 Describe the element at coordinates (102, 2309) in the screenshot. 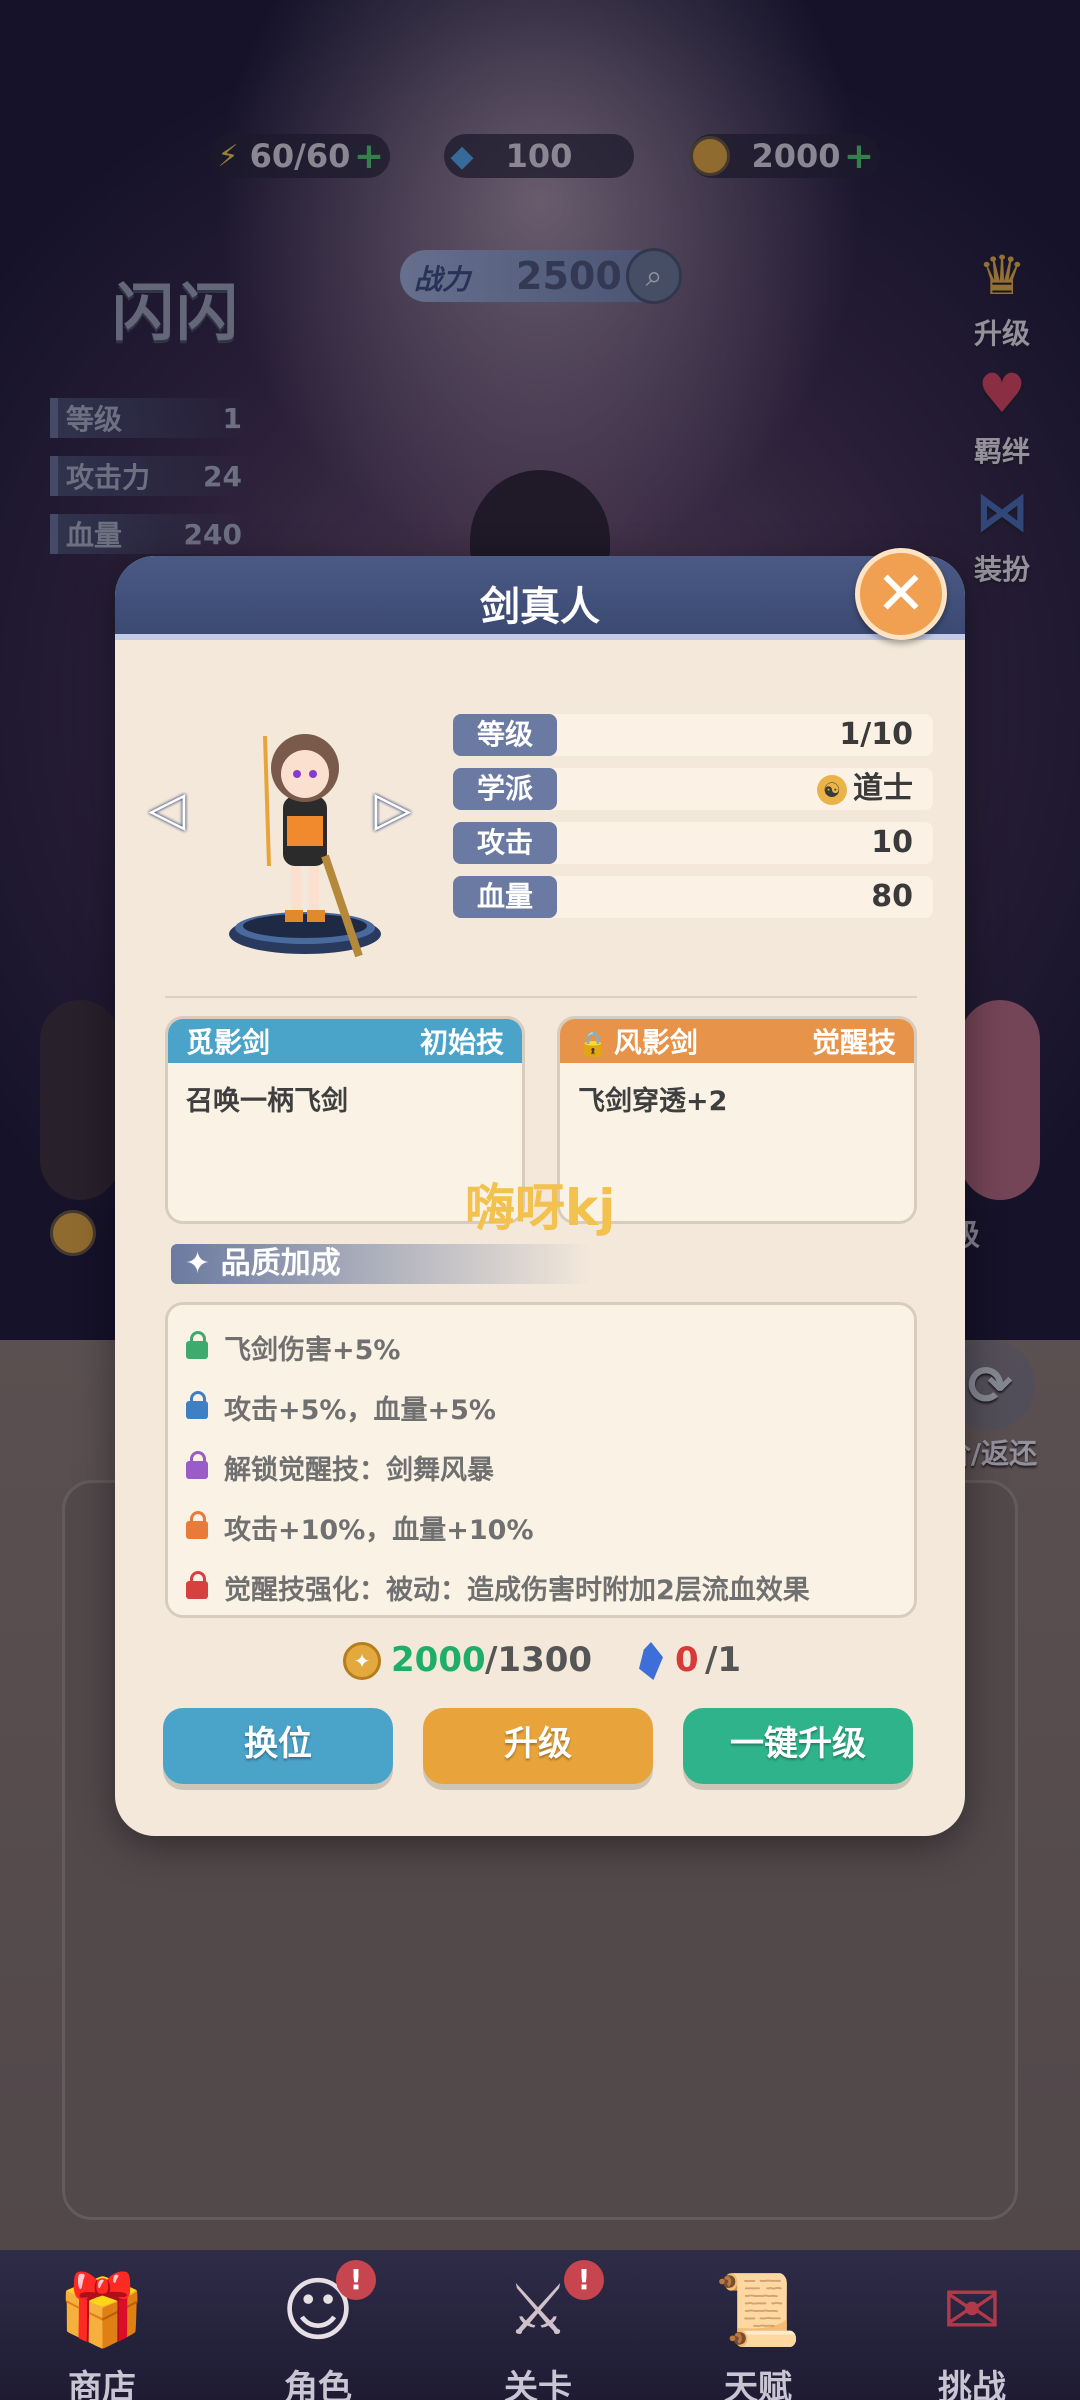

I see `gift-box-icon: 🎁` at that location.